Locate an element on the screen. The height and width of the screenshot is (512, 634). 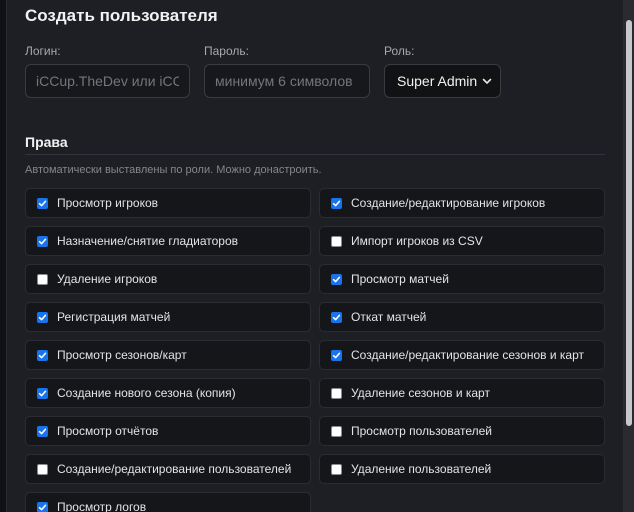
permission-item-16: Удаление пользователей is located at coordinates (462, 469).